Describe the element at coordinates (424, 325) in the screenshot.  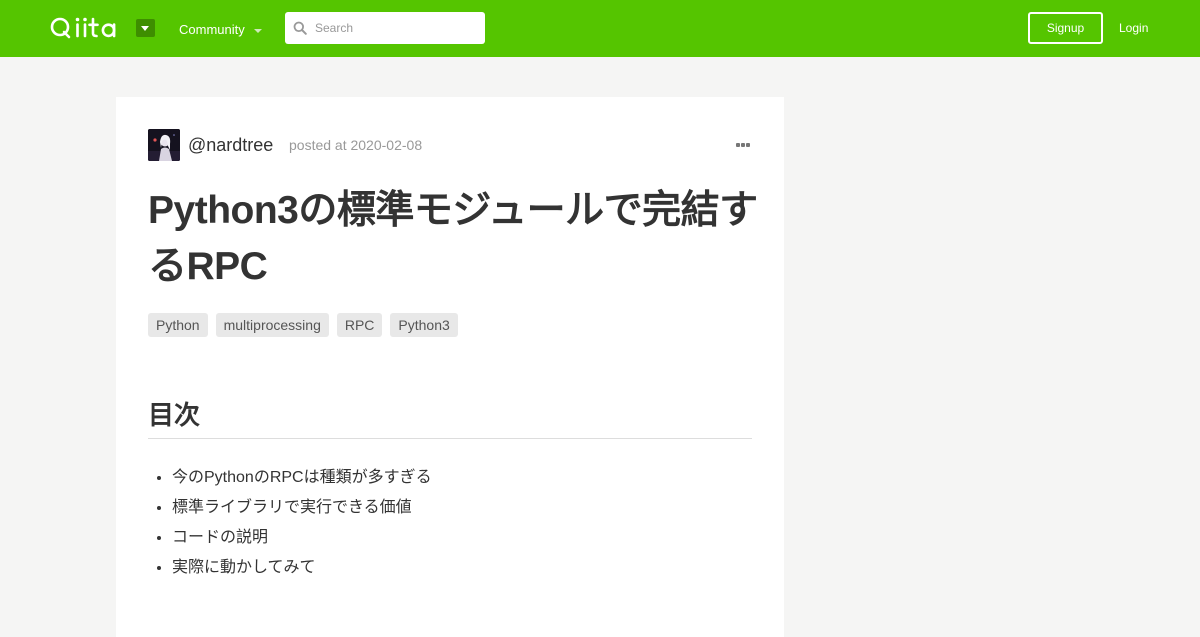
I see `tag-python3: Python3` at that location.